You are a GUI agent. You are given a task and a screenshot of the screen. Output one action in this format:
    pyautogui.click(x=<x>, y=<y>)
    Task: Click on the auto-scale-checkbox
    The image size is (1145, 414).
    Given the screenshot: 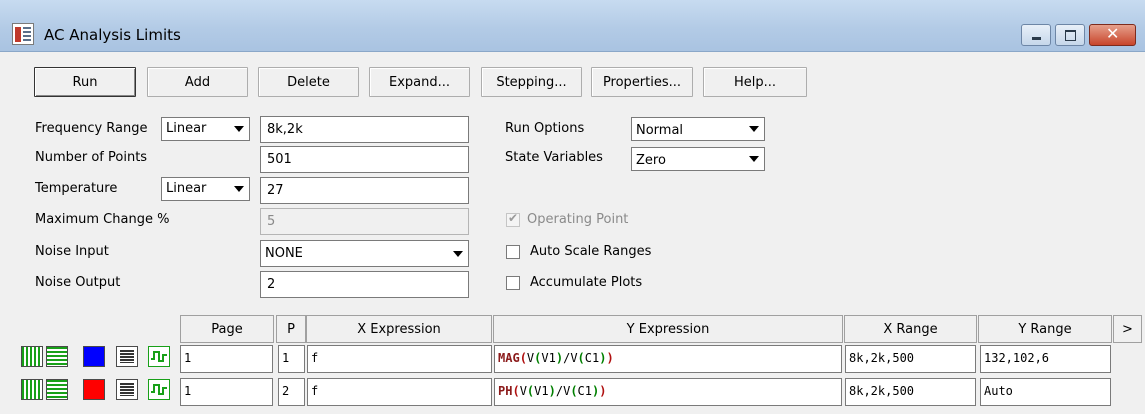 What is the action you would take?
    pyautogui.click(x=513, y=252)
    